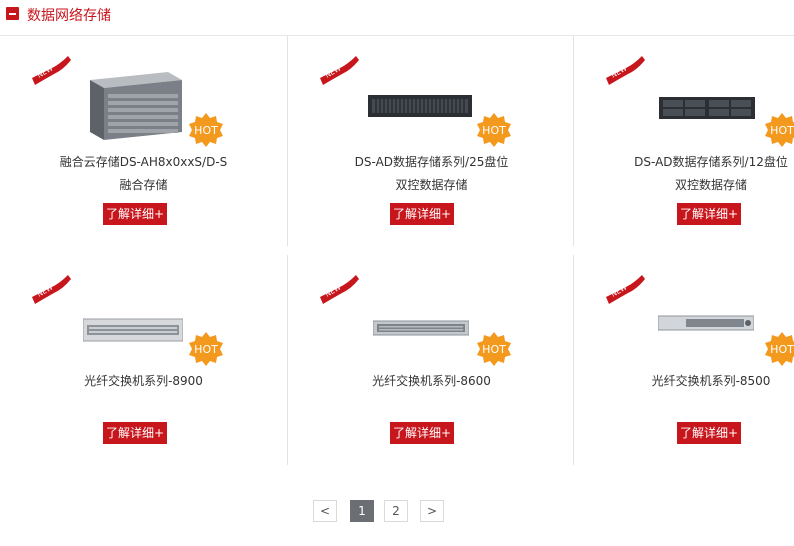 Image resolution: width=794 pixels, height=546 pixels. Describe the element at coordinates (397, 18) in the screenshot. I see `section-header: 数据网络存储` at that location.